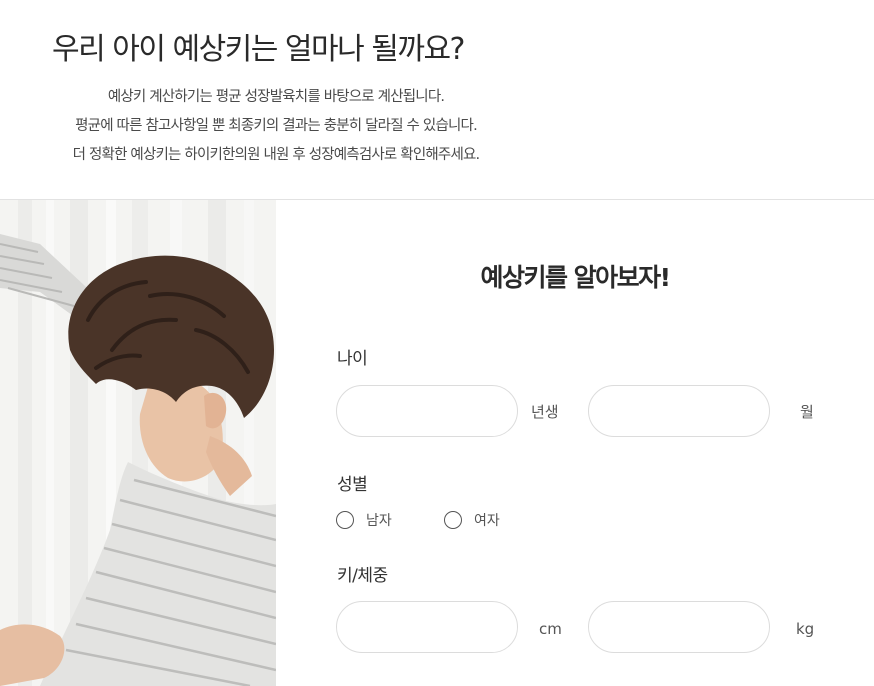  What do you see at coordinates (276, 155) in the screenshot?
I see `description-line: 더 정확한 예상키는 하이키한의원 내원 후 성장예측검사로 확인해주세요.` at bounding box center [276, 155].